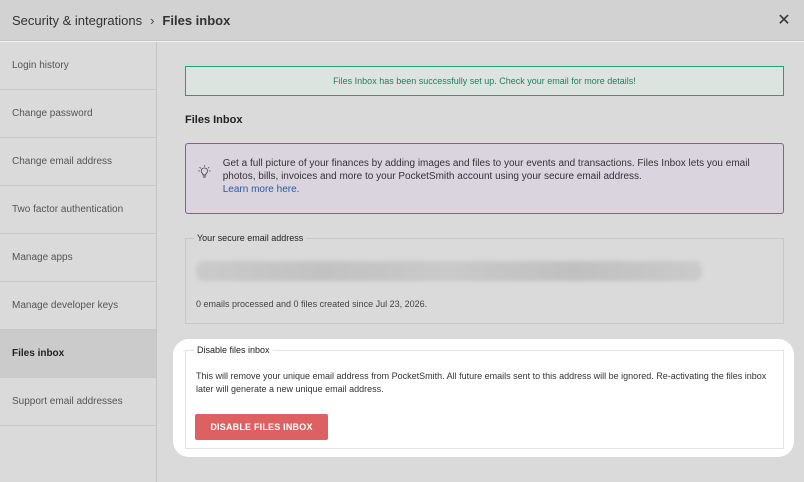 This screenshot has height=482, width=804. What do you see at coordinates (233, 350) in the screenshot?
I see `disable-legend: Disable files inbox` at bounding box center [233, 350].